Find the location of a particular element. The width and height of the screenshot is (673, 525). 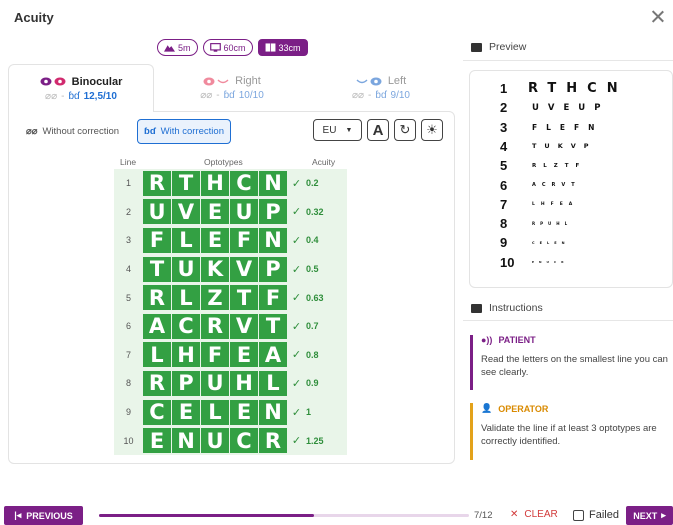

tab-binocular: Binocular ⌀⌀ - ɓɗ 12,5/10 is located at coordinates (81, 88).